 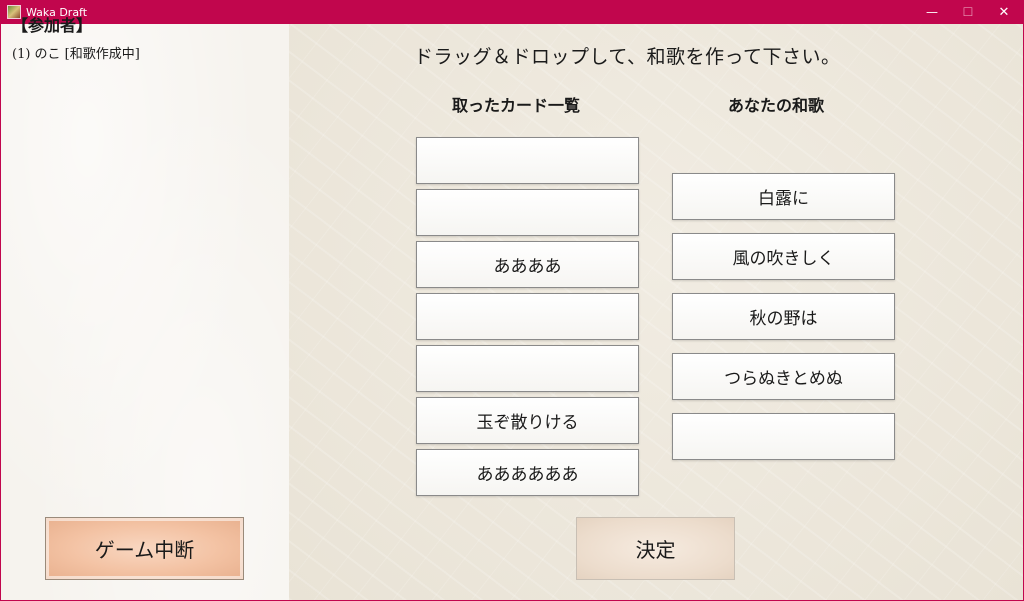 What do you see at coordinates (783, 436) in the screenshot?
I see `waka-card-slot` at bounding box center [783, 436].